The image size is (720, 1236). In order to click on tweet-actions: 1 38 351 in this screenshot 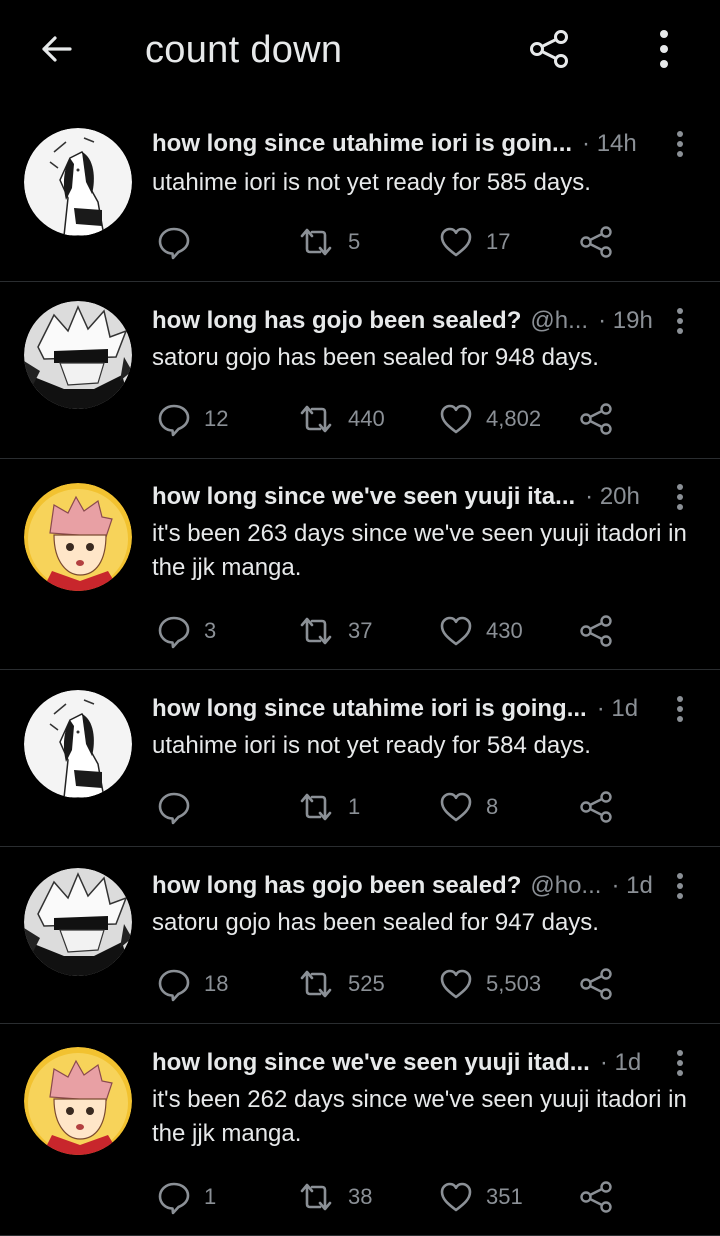, I will do `click(360, 1197)`.